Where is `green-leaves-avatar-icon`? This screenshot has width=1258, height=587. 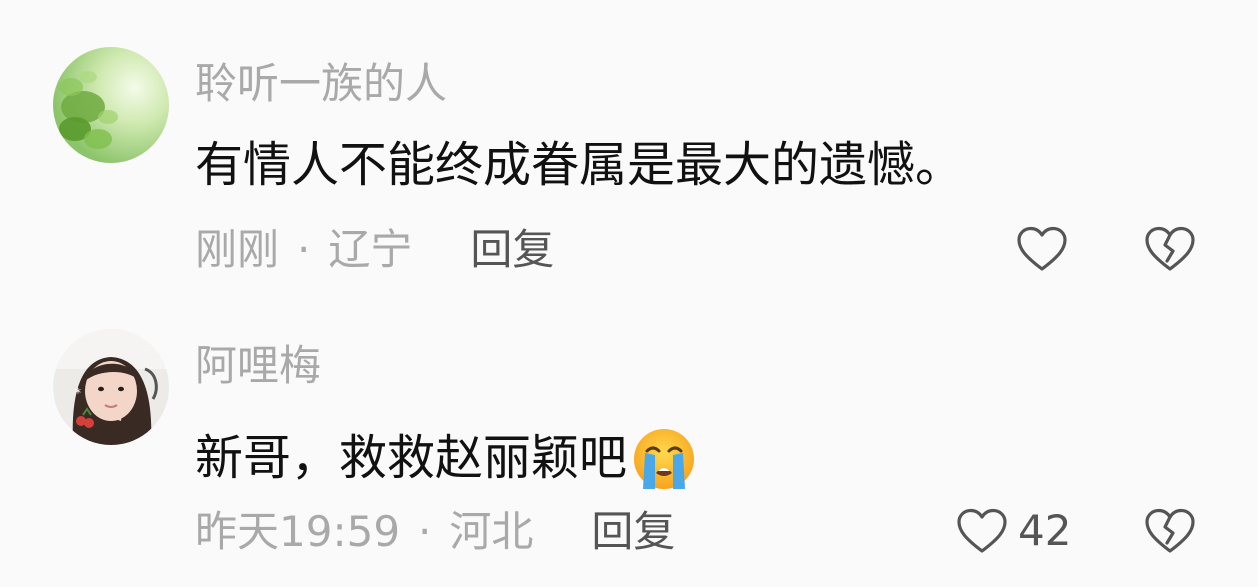
green-leaves-avatar-icon is located at coordinates (111, 105).